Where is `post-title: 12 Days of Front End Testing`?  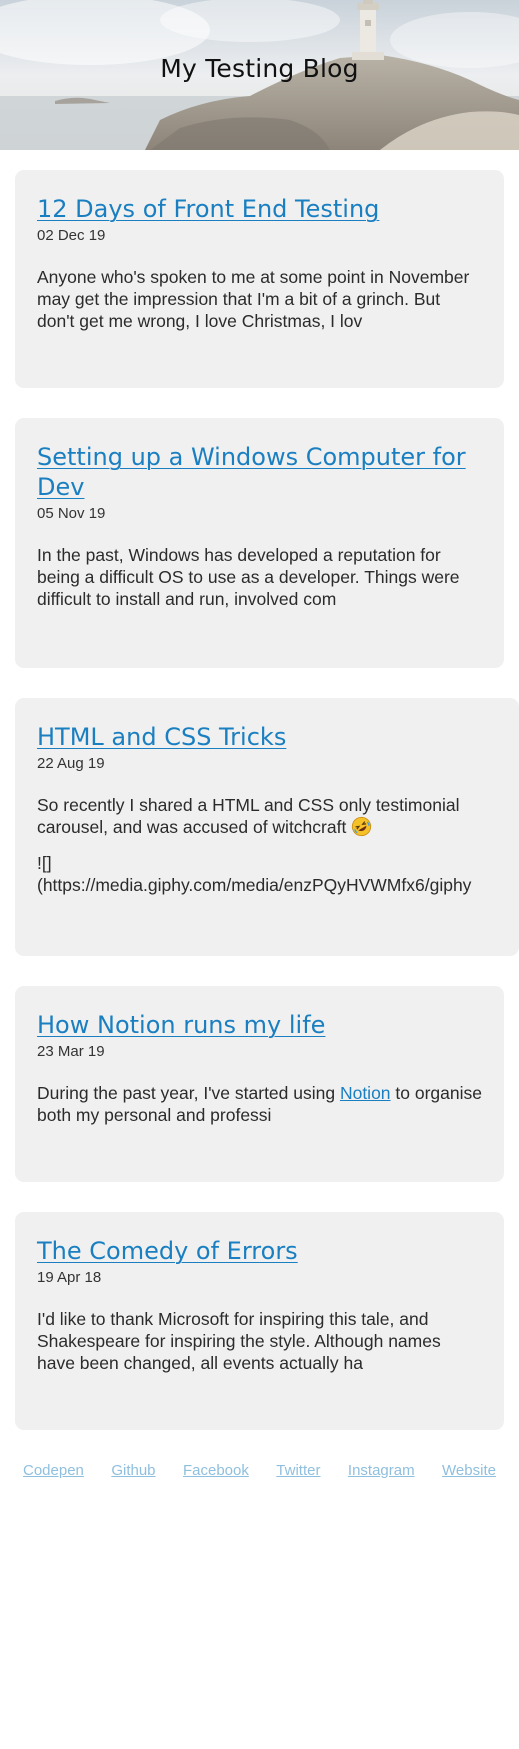
post-title: 12 Days of Front End Testing is located at coordinates (259, 209).